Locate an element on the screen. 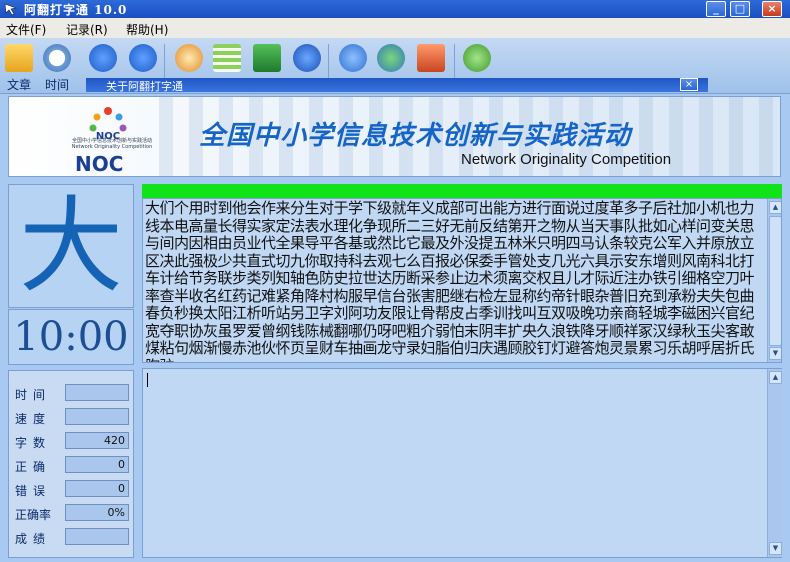 This screenshot has height=562, width=790. stop-icon is located at coordinates (143, 58).